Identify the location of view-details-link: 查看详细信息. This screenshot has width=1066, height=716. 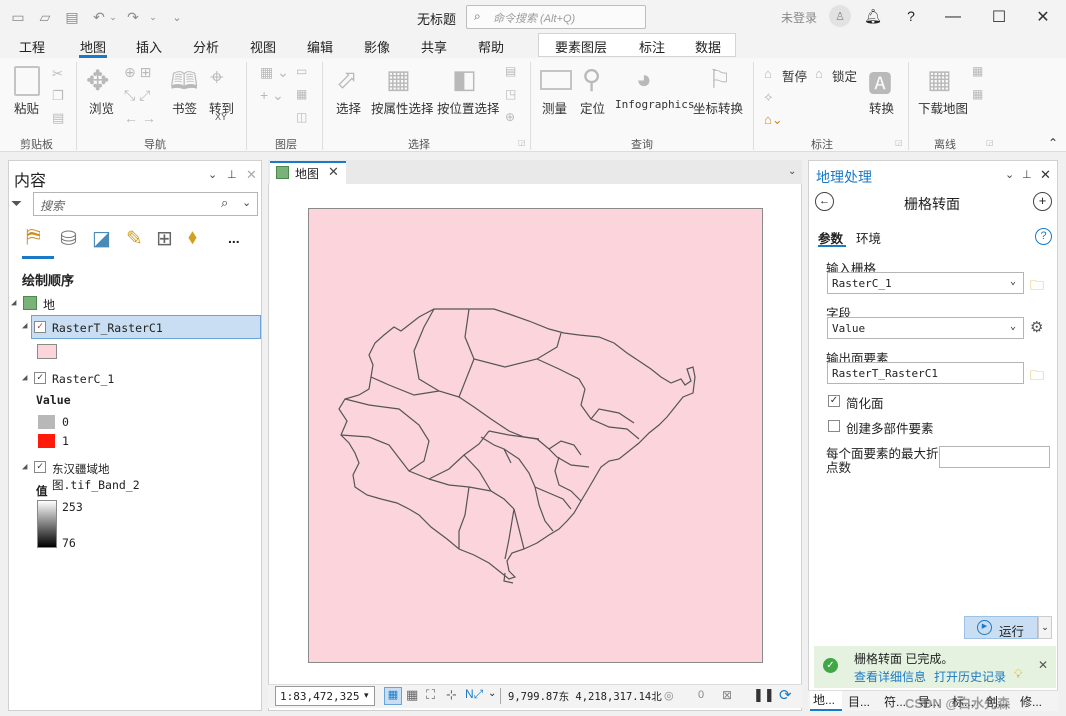
(890, 676).